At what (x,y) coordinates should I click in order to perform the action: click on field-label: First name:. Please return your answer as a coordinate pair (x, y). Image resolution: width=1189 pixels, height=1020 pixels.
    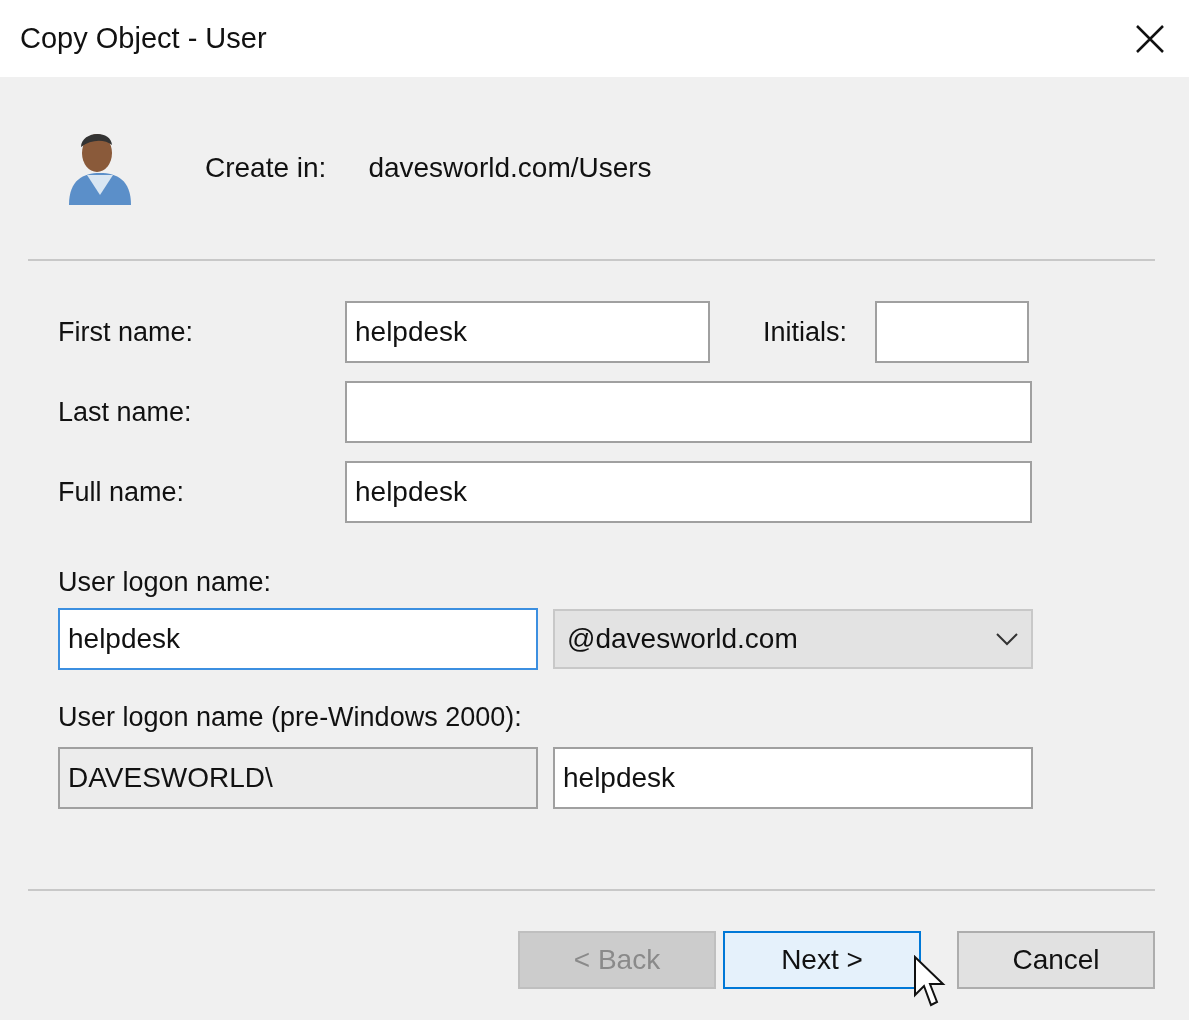
    Looking at the image, I should click on (126, 332).